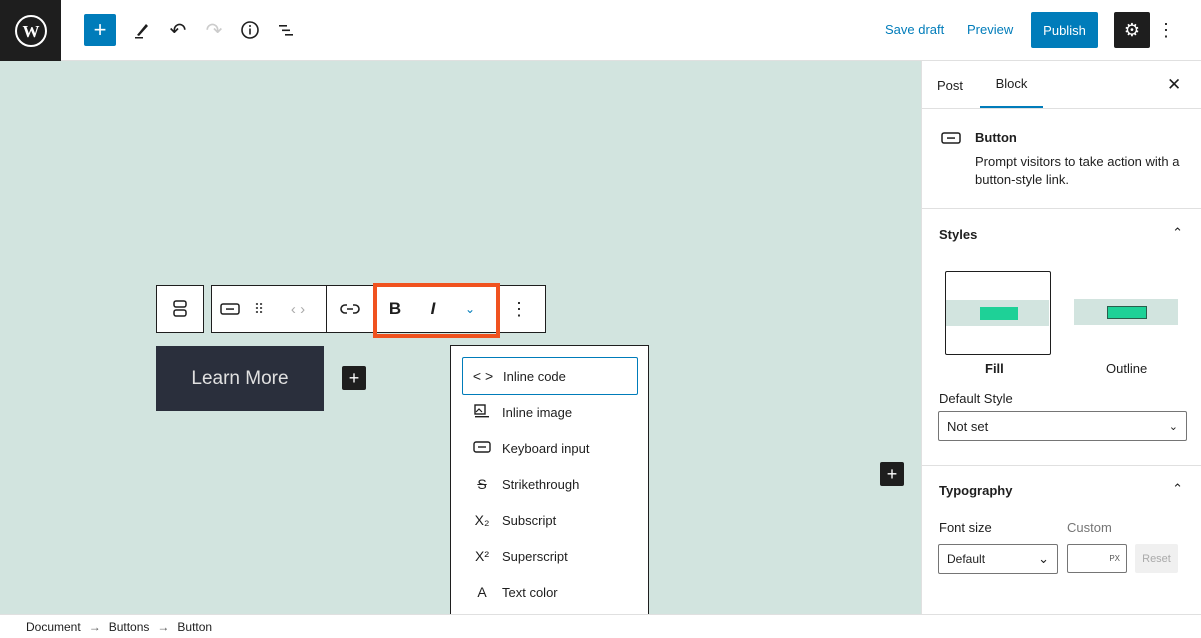 This screenshot has height=638, width=1201. I want to click on preview-button: Preview, so click(990, 29).